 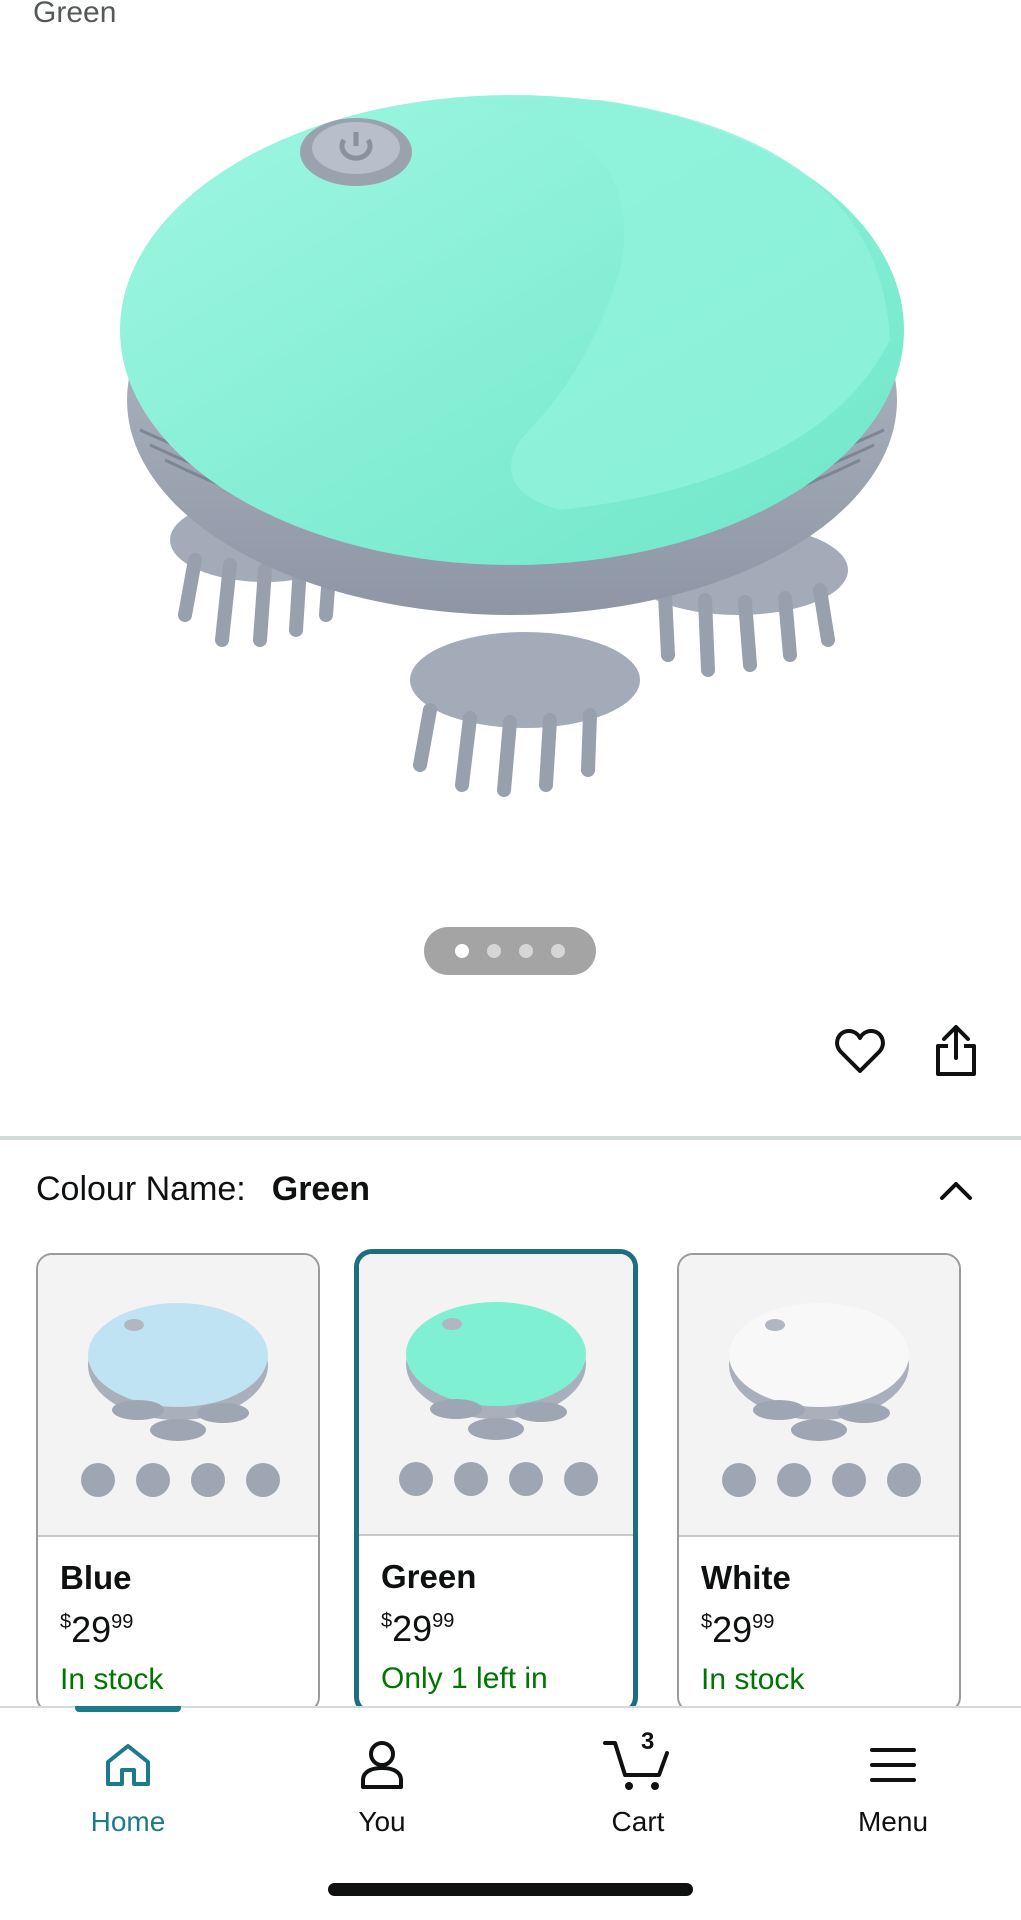 I want to click on colour-value: Green, so click(x=321, y=1189).